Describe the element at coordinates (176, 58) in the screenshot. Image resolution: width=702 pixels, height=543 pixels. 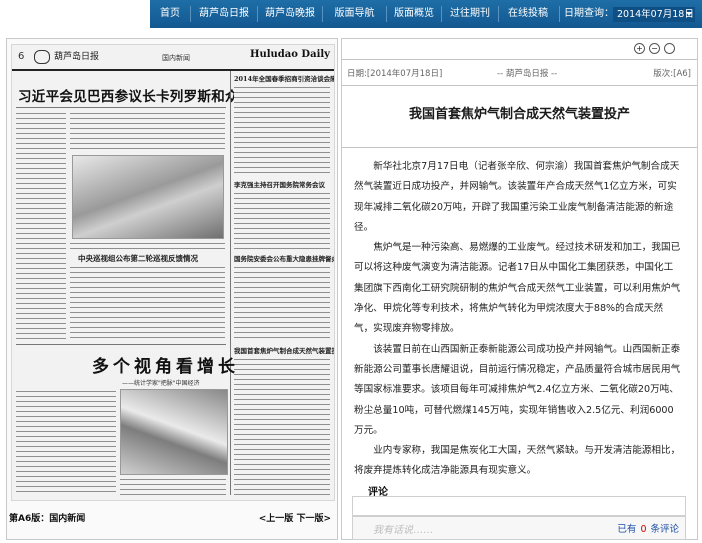
I see `paper-section: 国内新闻` at that location.